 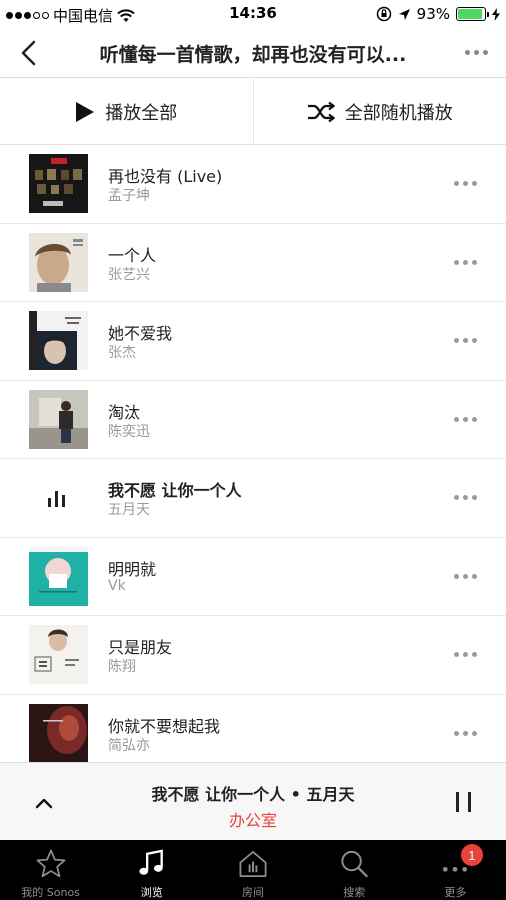 What do you see at coordinates (253, 864) in the screenshot?
I see `room-icon` at bounding box center [253, 864].